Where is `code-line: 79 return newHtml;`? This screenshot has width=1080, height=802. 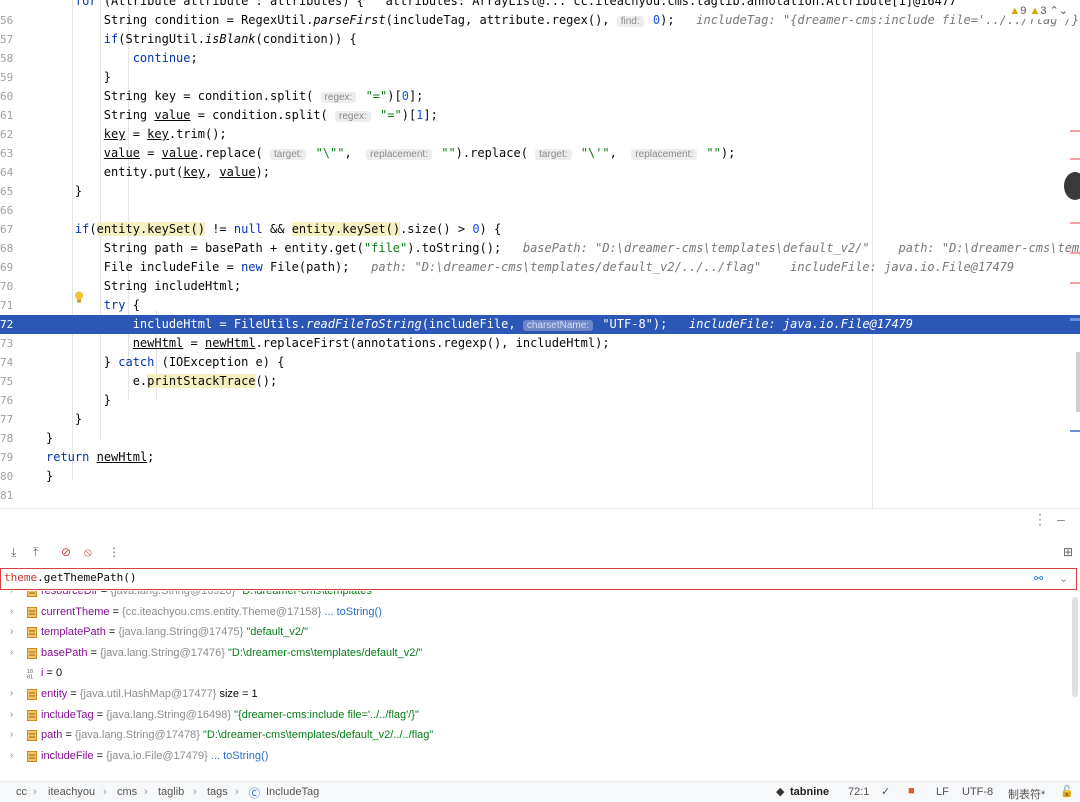 code-line: 79 return newHtml; is located at coordinates (540, 457).